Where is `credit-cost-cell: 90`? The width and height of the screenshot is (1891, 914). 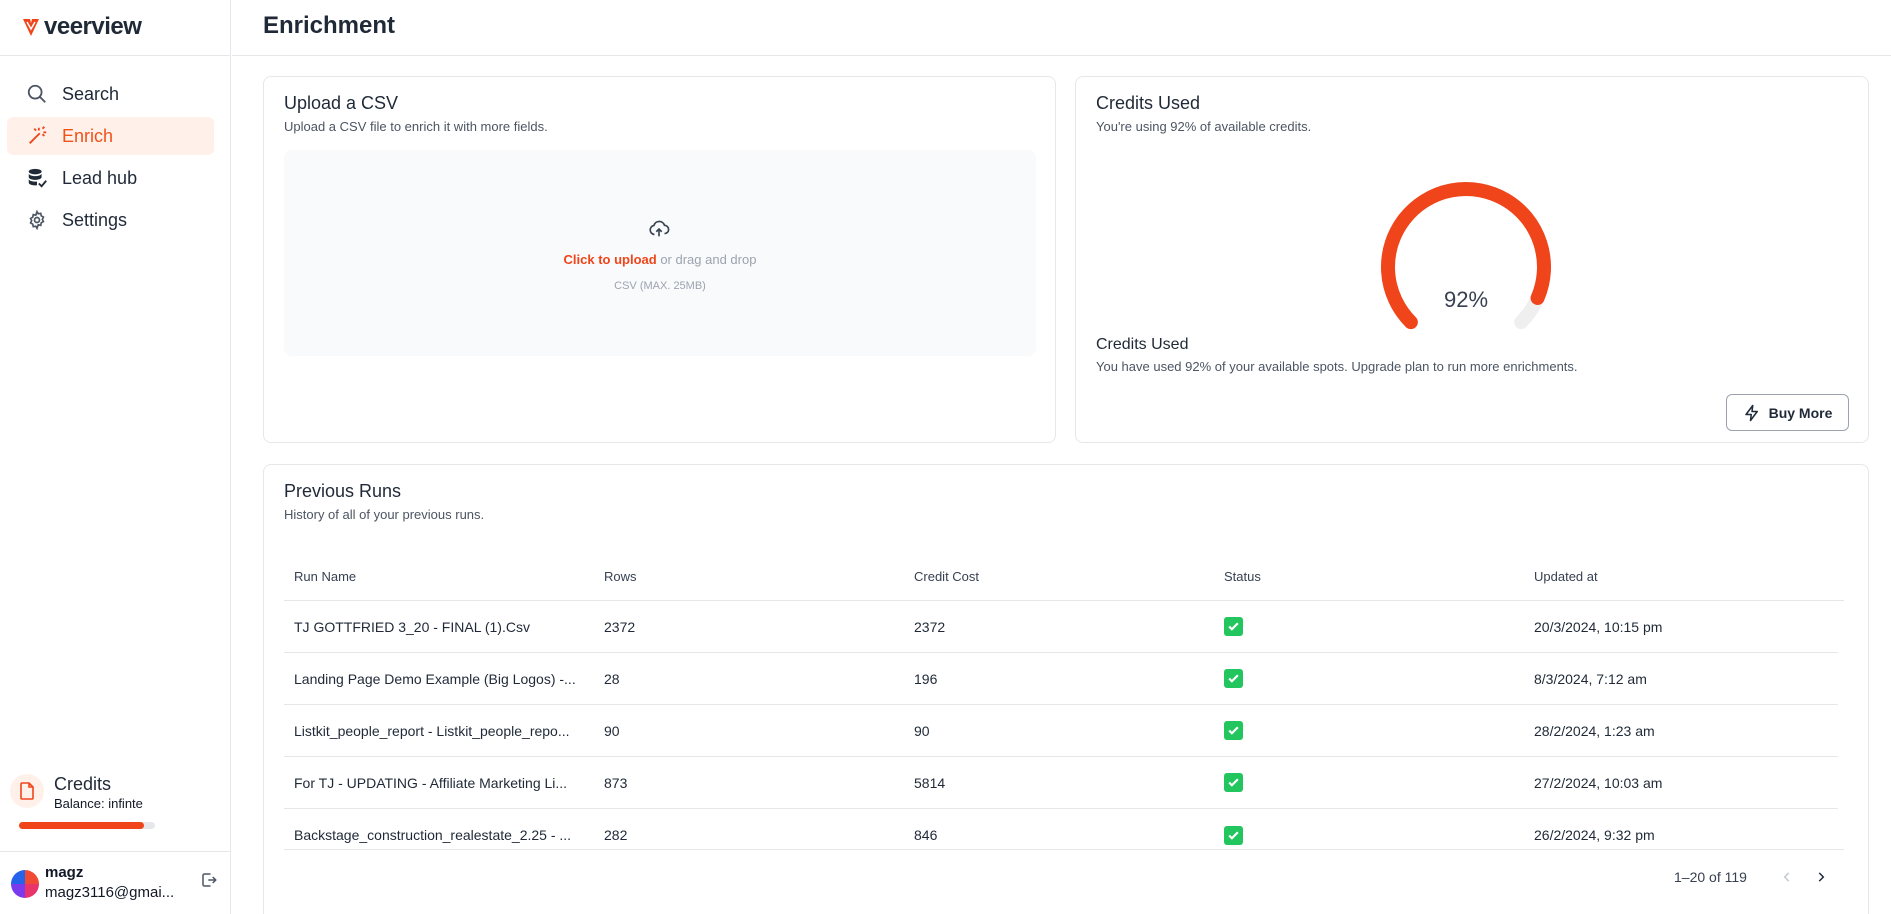
credit-cost-cell: 90 is located at coordinates (922, 730).